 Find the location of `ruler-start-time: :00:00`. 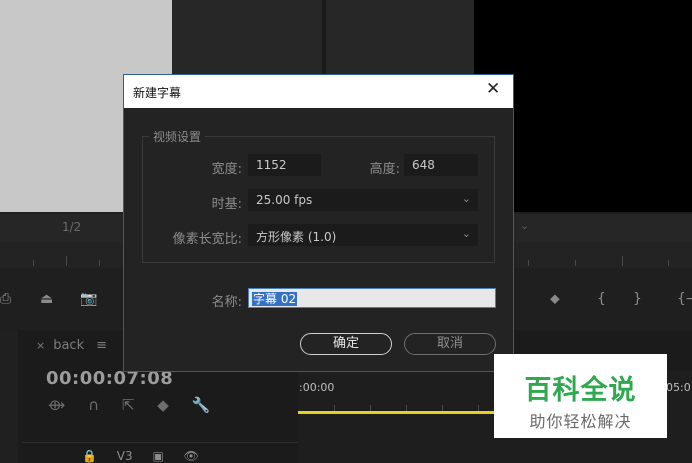

ruler-start-time: :00:00 is located at coordinates (317, 387).